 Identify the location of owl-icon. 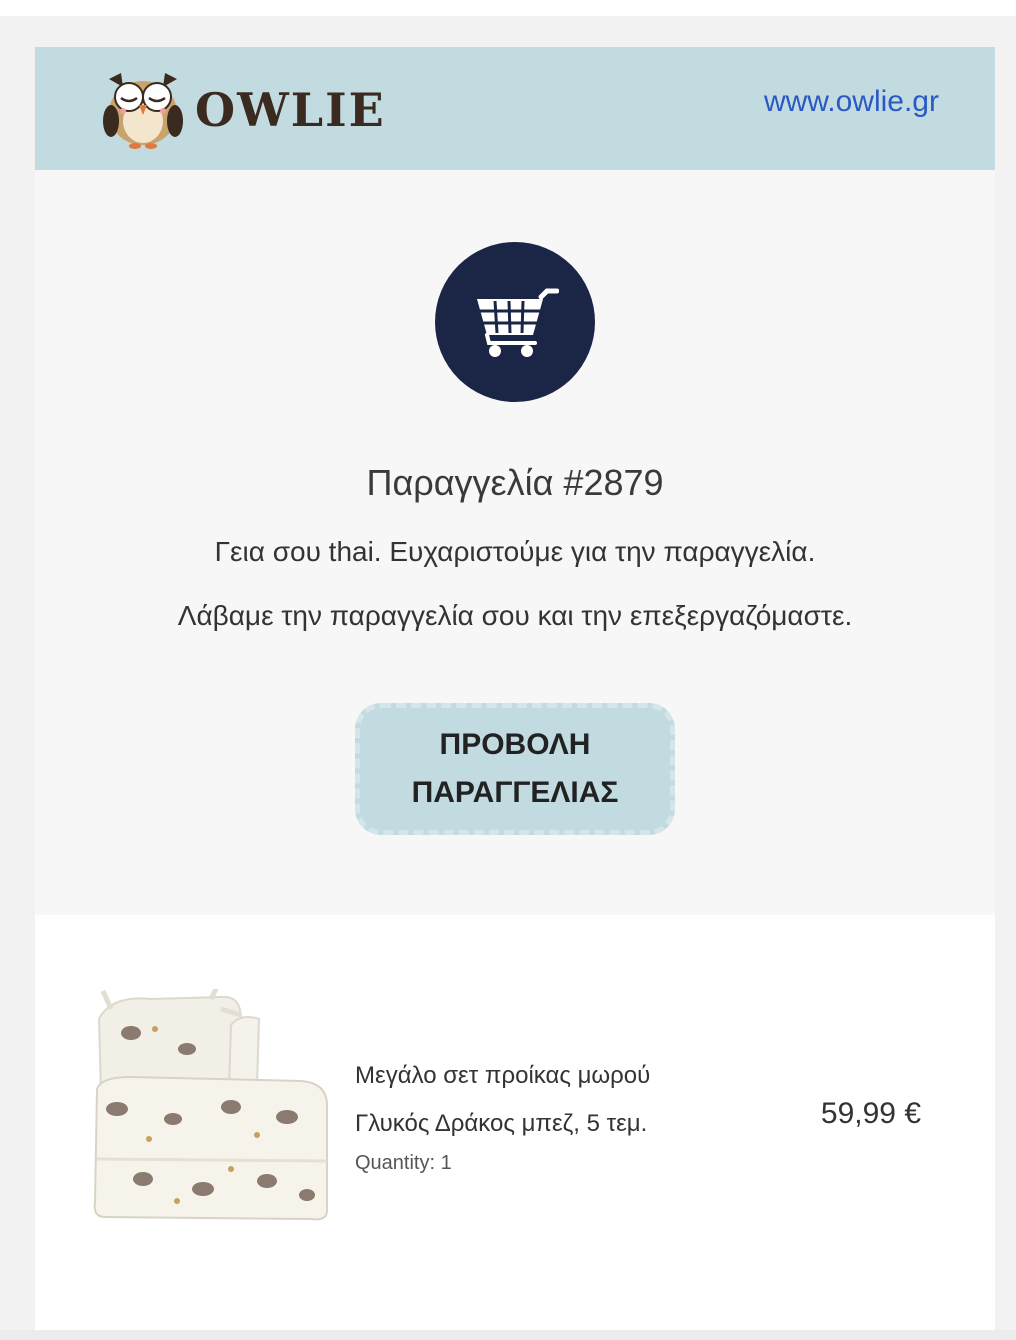
(143, 111).